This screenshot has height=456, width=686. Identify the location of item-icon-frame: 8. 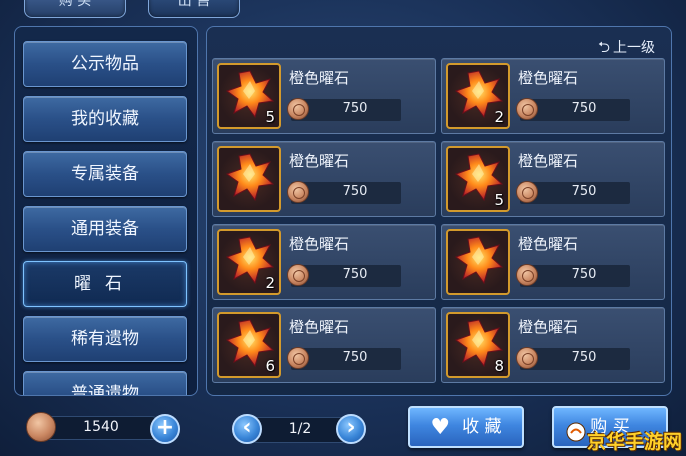
(478, 345).